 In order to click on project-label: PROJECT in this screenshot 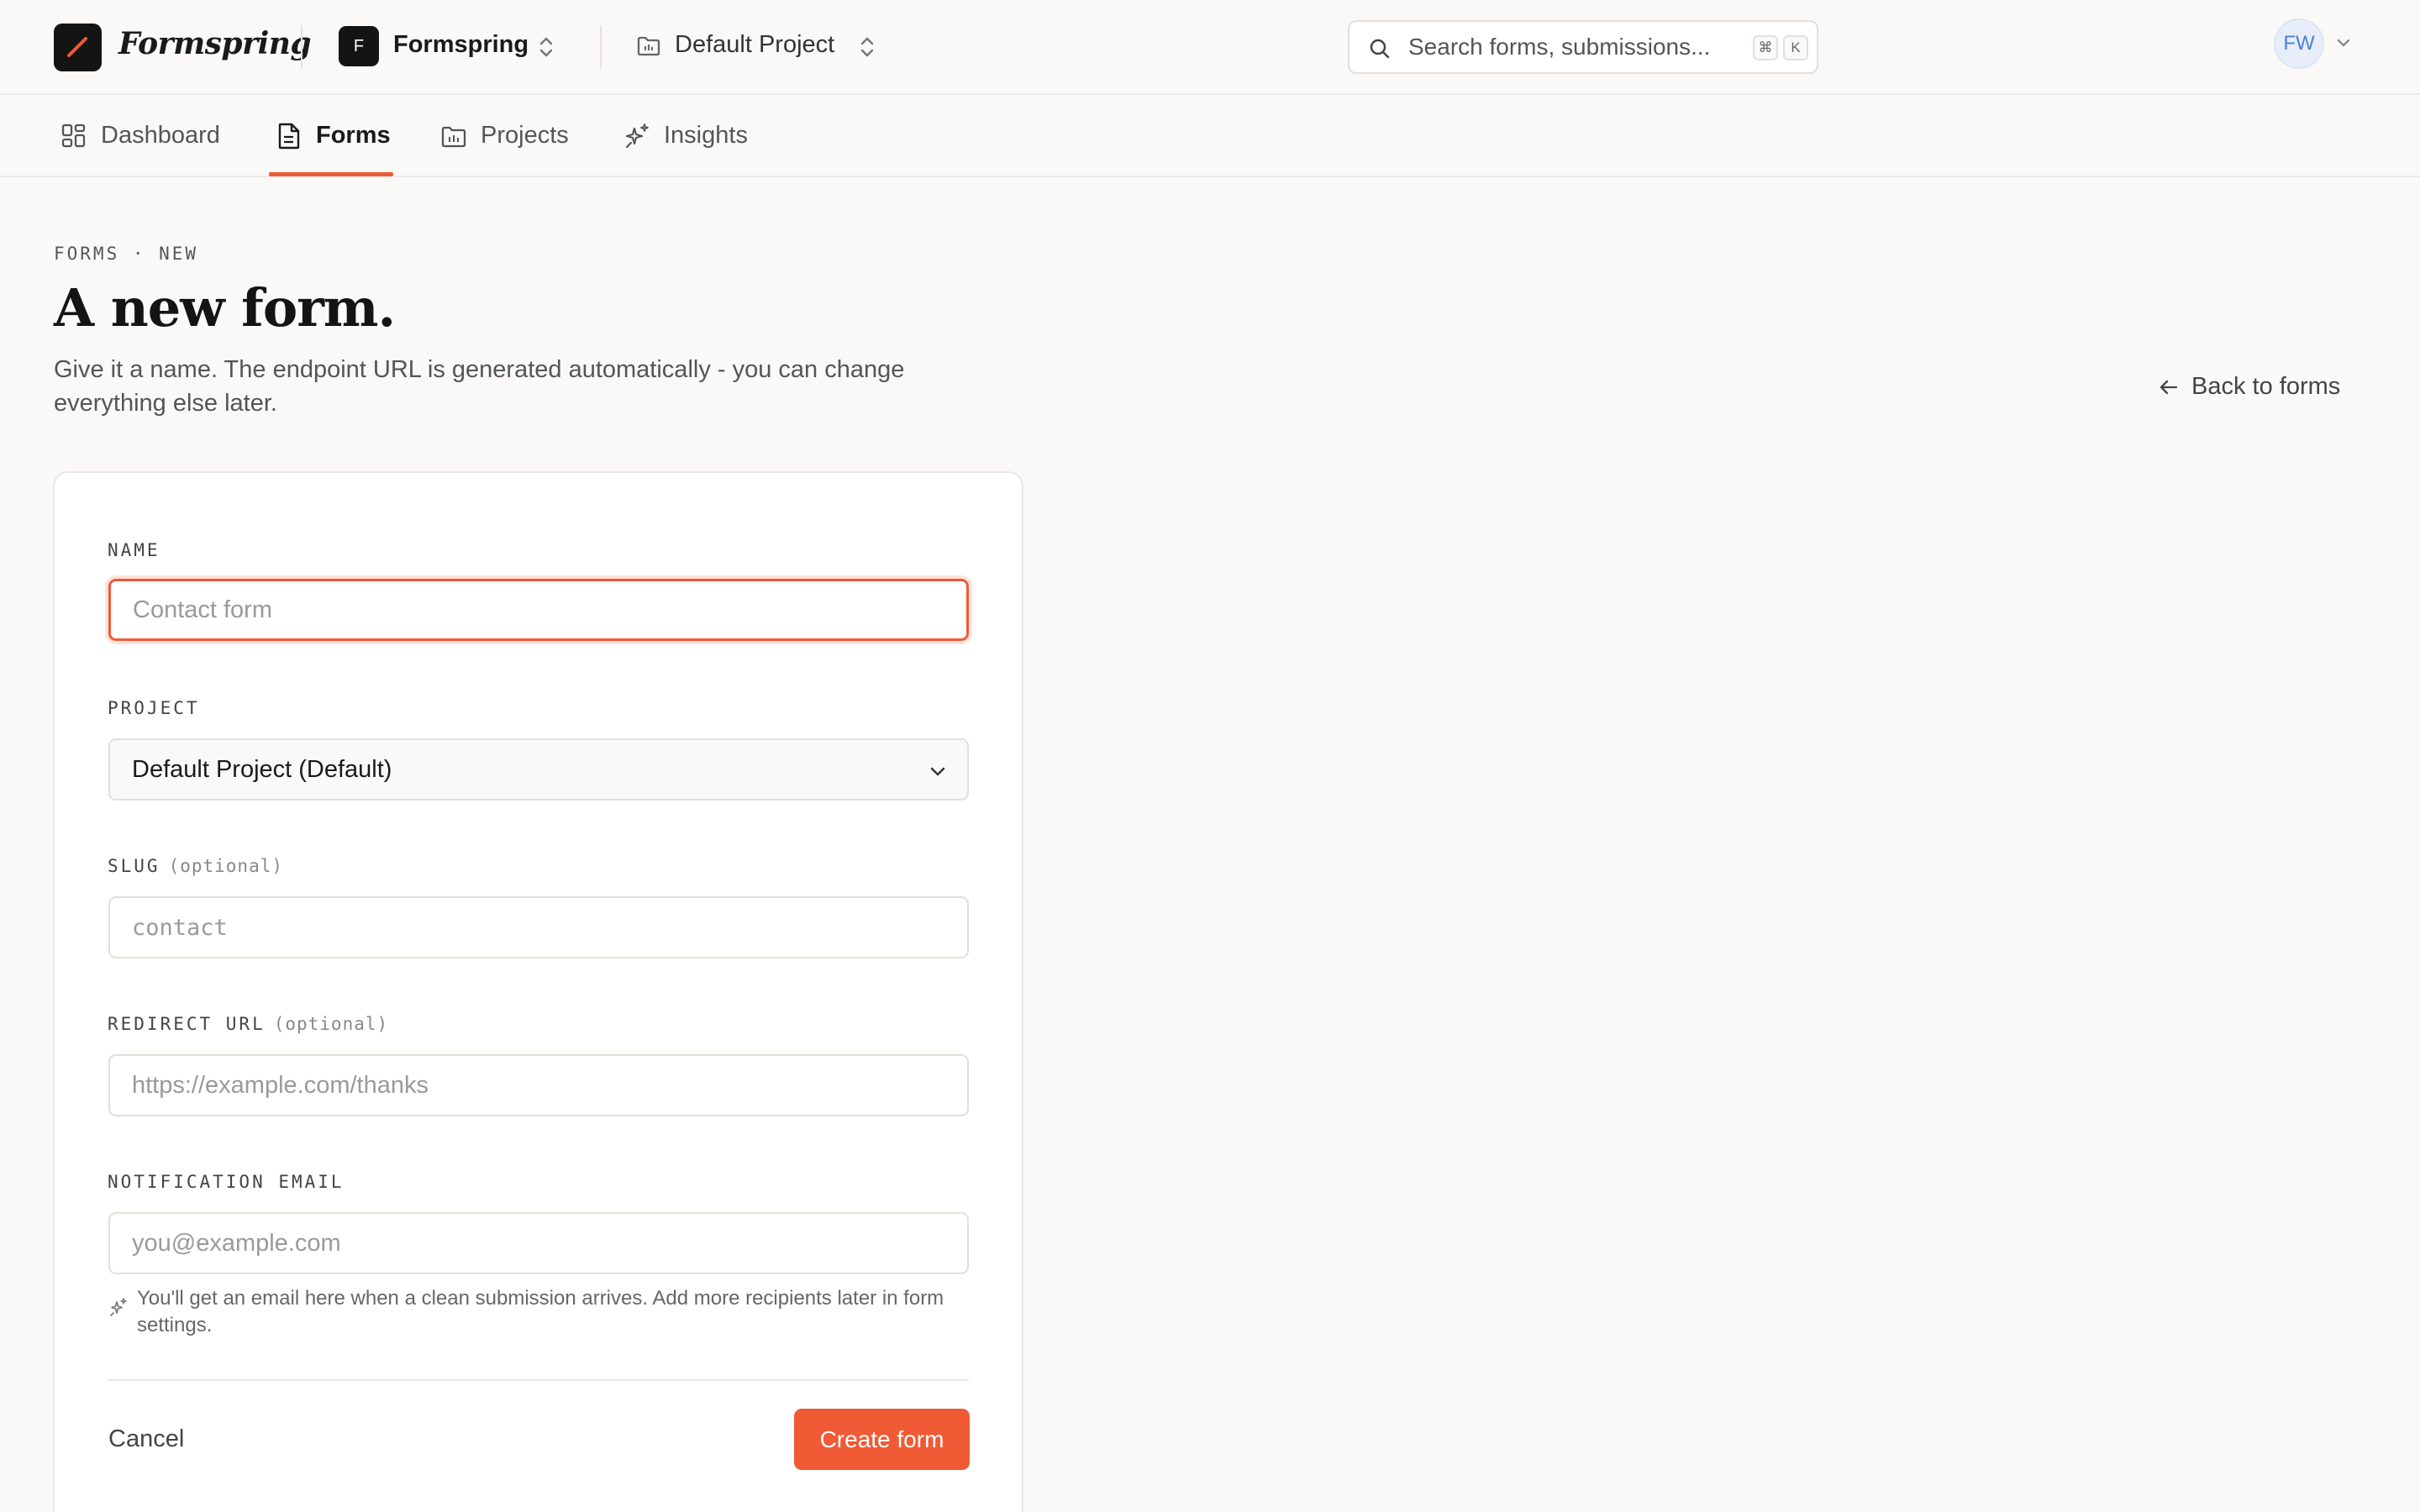, I will do `click(154, 708)`.